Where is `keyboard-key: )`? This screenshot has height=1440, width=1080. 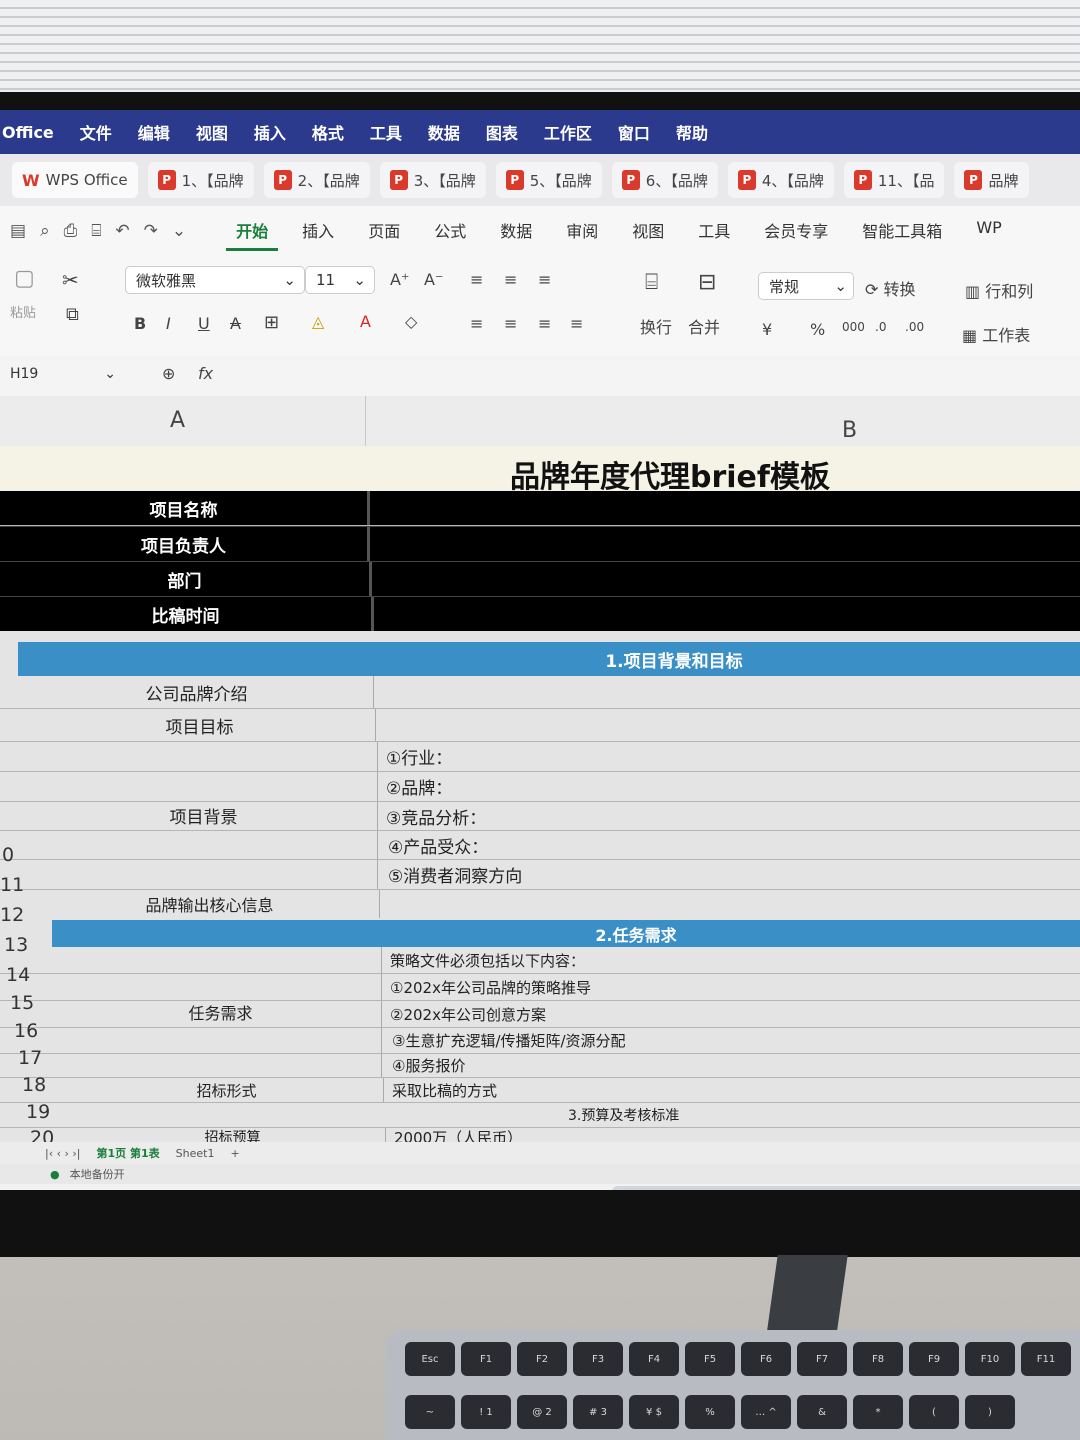 keyboard-key: ) is located at coordinates (990, 1412).